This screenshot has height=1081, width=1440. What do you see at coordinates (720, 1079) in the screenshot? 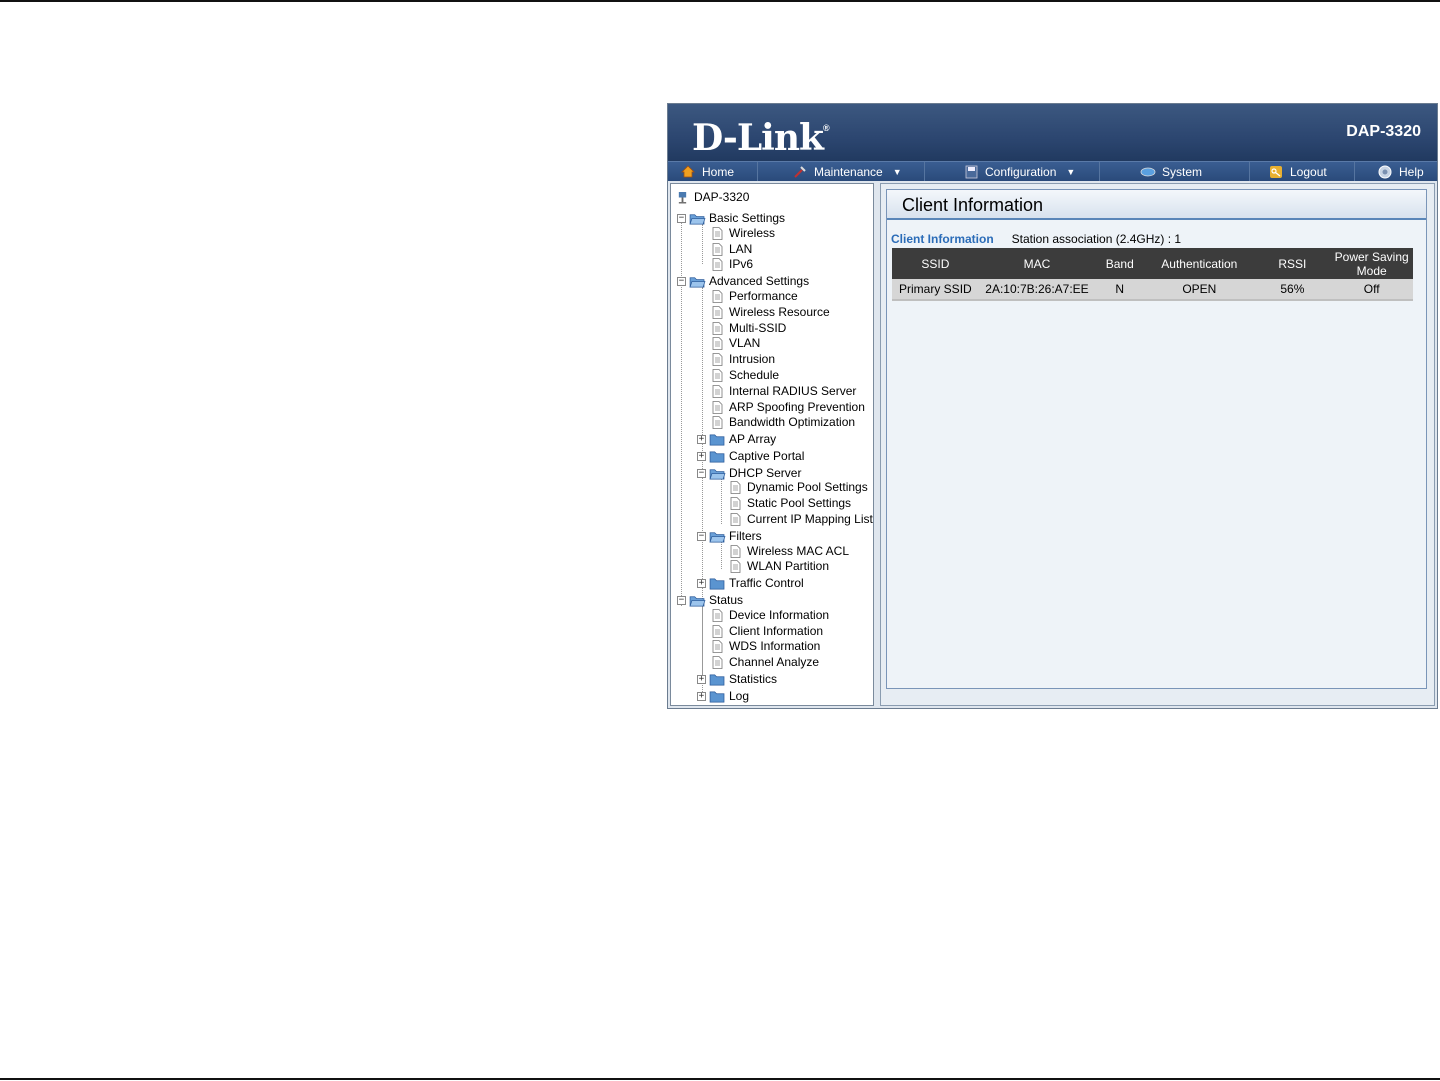
I see `page-bottom-rule` at bounding box center [720, 1079].